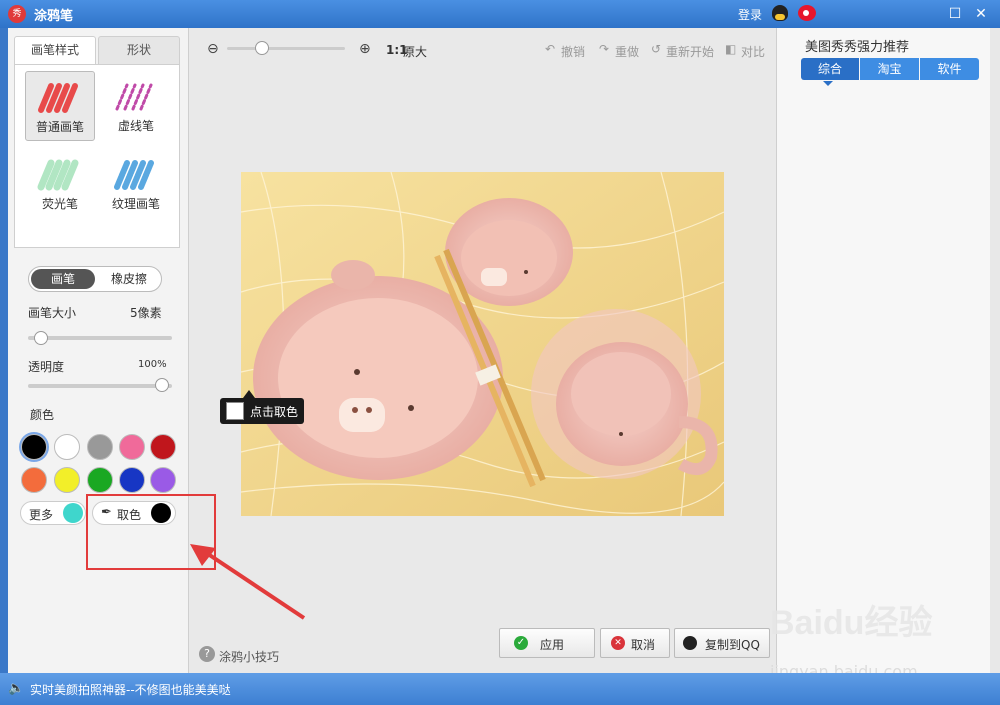 The height and width of the screenshot is (705, 1000). What do you see at coordinates (146, 313) in the screenshot?
I see `brush-size-value: 5像素` at bounding box center [146, 313].